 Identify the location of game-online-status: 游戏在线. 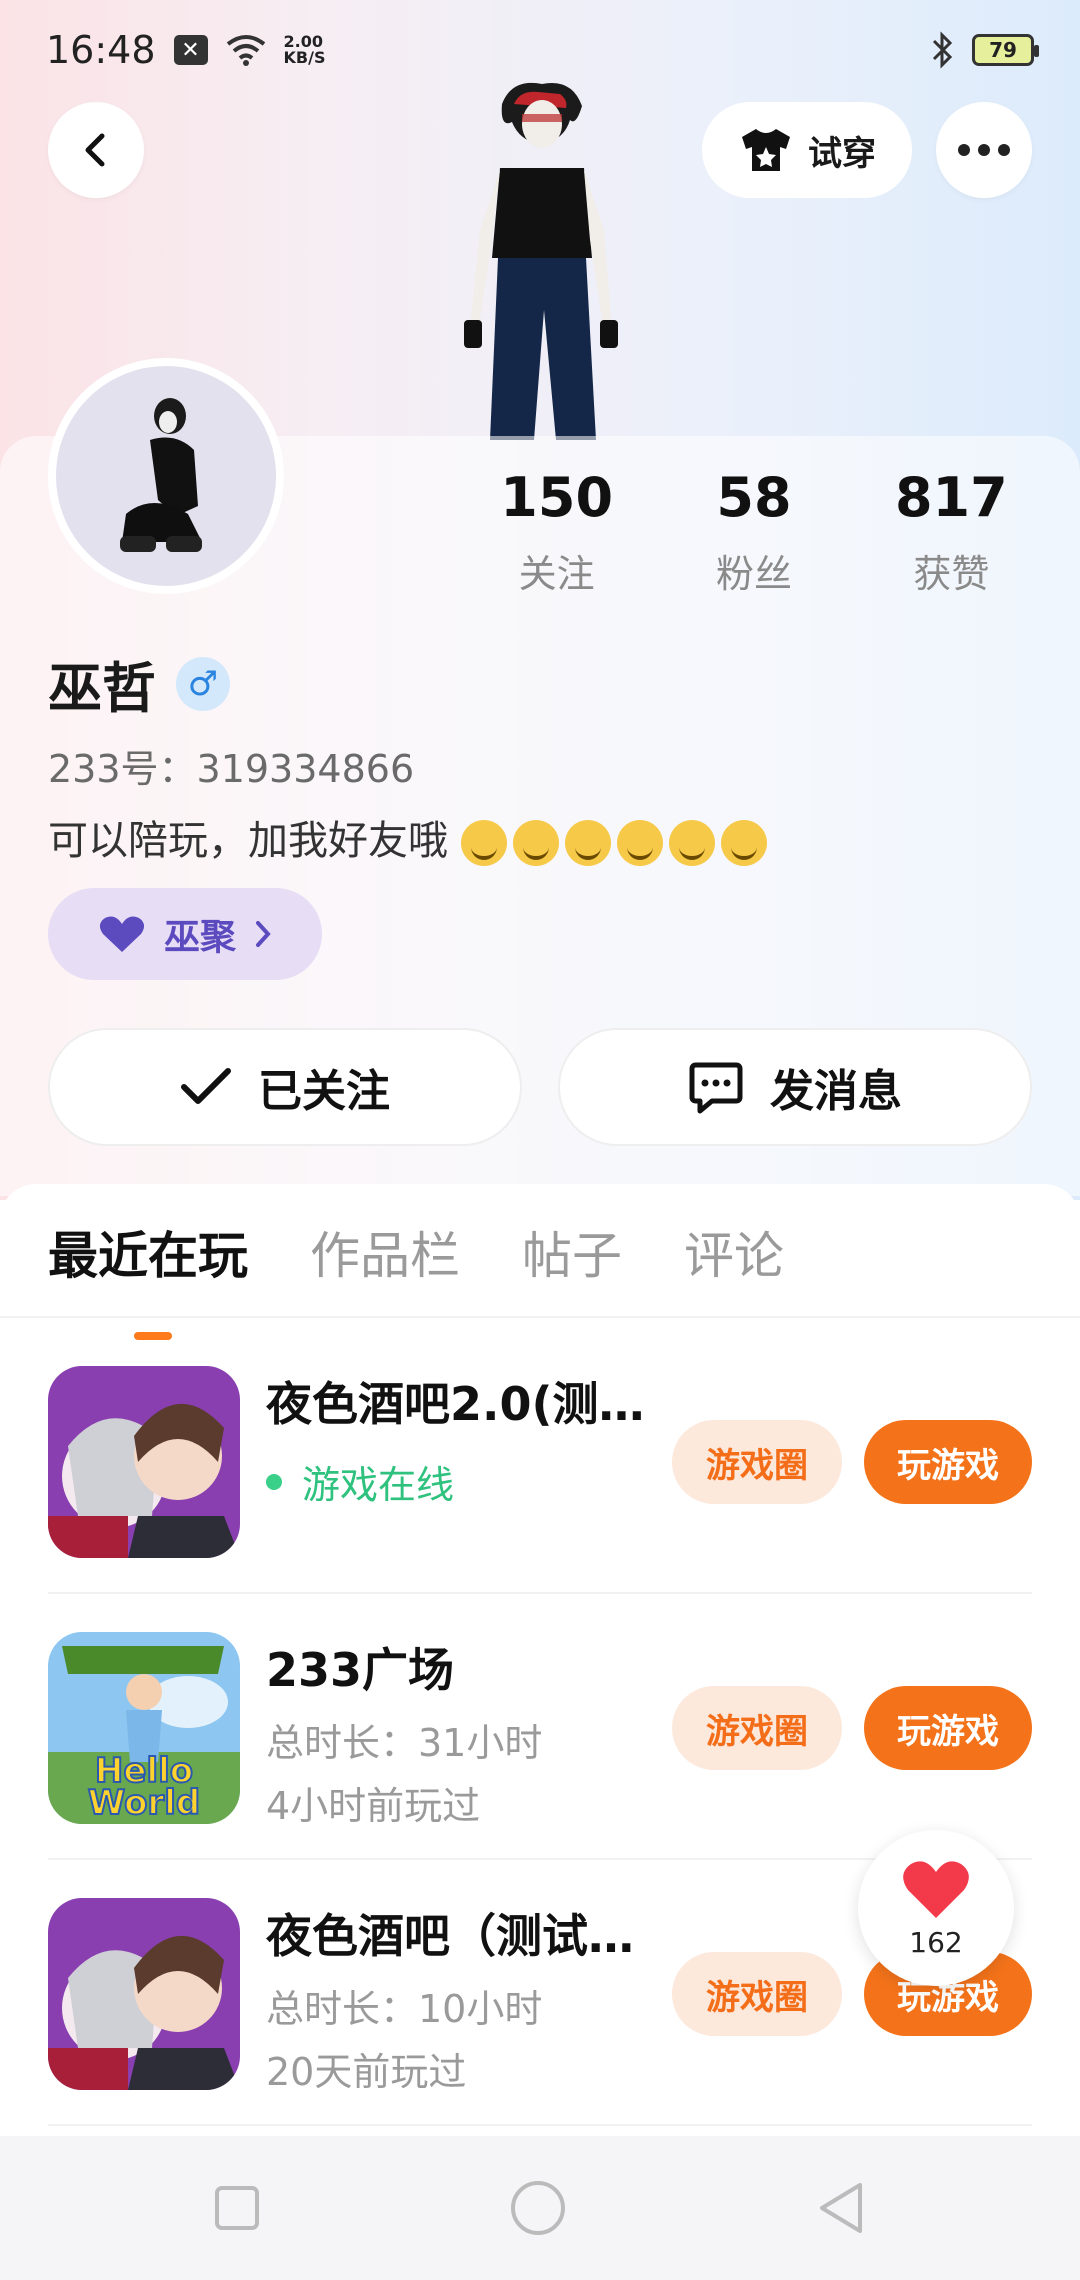
(476, 1481).